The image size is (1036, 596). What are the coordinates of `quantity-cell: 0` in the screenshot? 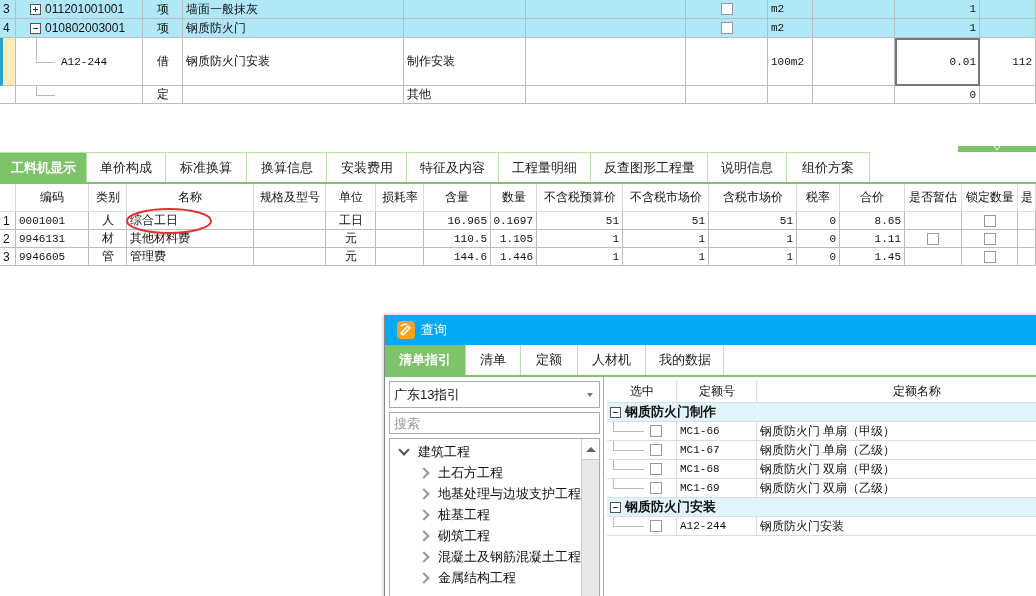 It's located at (937, 95).